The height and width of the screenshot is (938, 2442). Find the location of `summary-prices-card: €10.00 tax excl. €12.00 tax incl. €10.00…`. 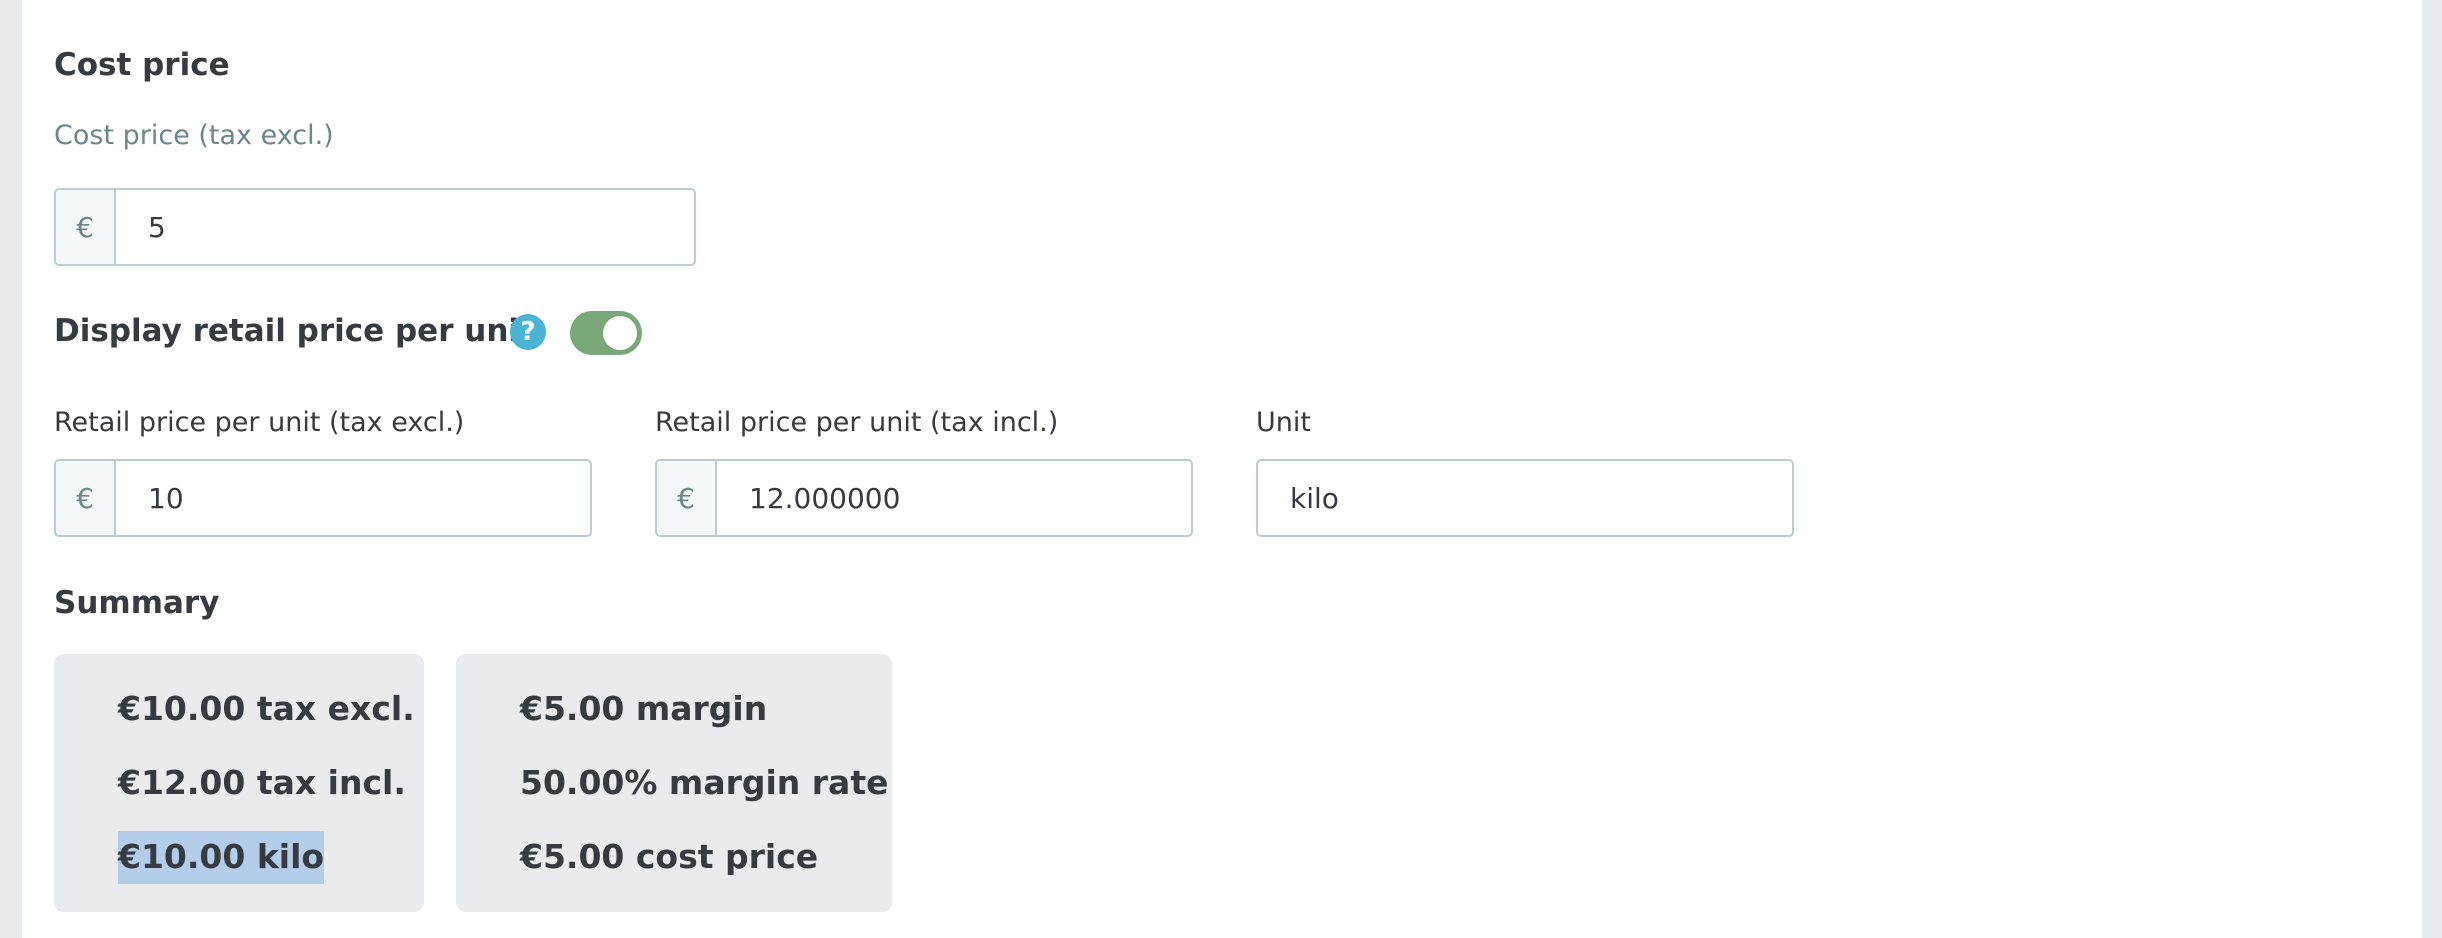

summary-prices-card: €10.00 tax excl. €12.00 tax incl. €10.00… is located at coordinates (239, 783).